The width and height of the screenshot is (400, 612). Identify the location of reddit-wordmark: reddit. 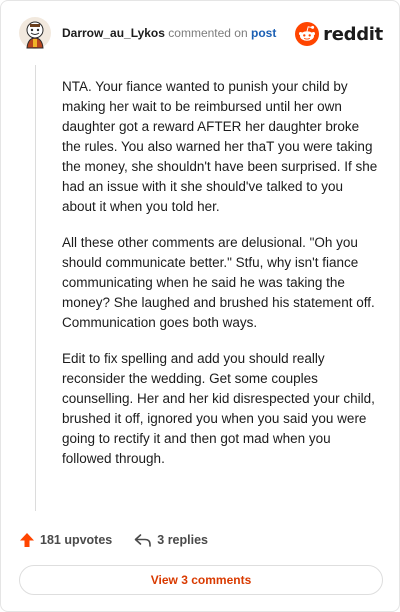
(353, 34).